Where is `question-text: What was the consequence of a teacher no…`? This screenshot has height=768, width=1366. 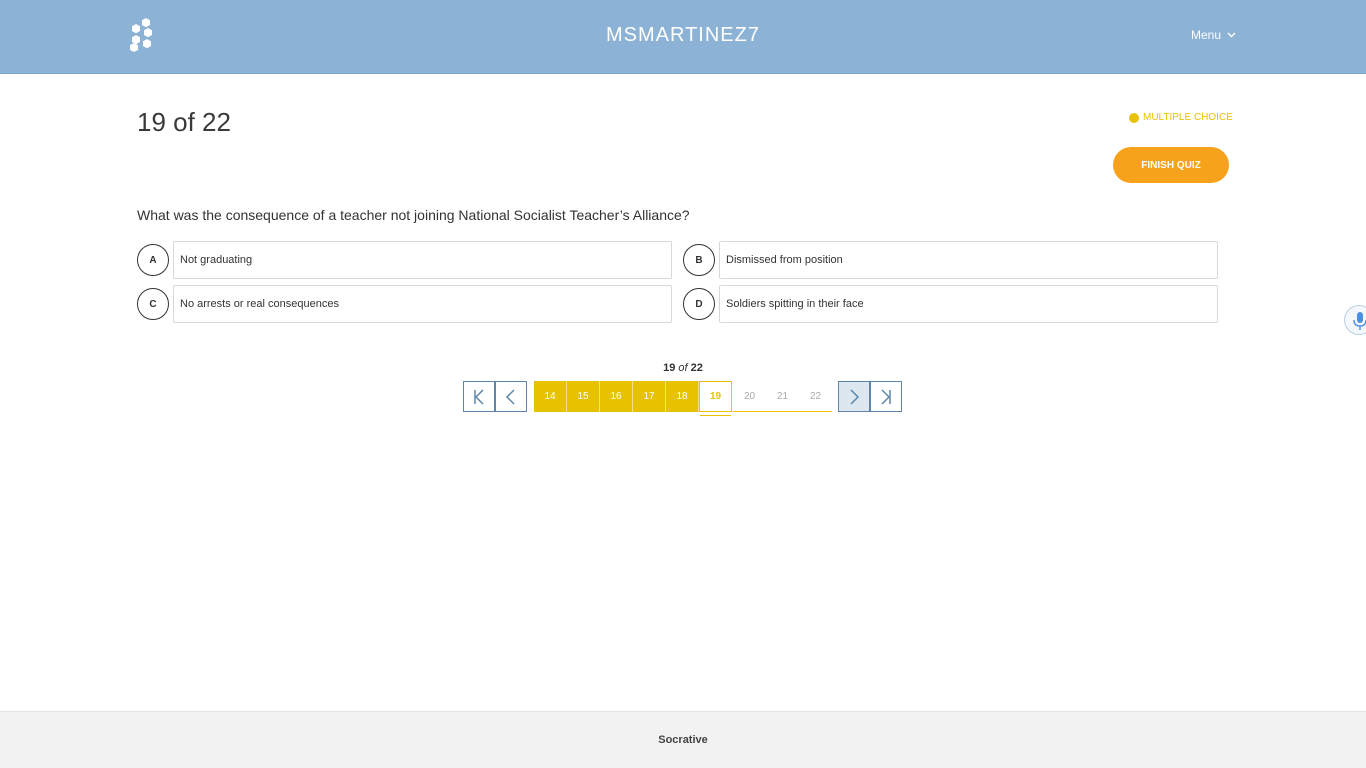 question-text: What was the consequence of a teacher no… is located at coordinates (413, 215).